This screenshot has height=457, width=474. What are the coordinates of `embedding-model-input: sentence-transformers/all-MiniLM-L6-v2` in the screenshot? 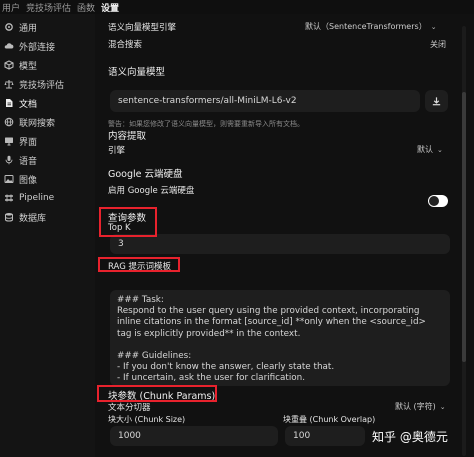 It's located at (265, 101).